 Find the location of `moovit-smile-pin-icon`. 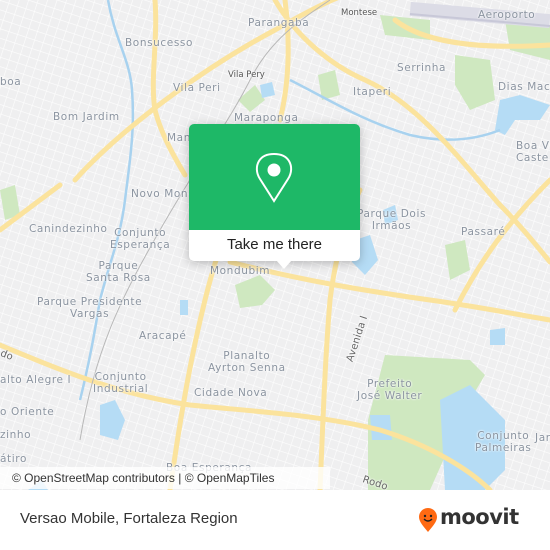

moovit-smile-pin-icon is located at coordinates (428, 520).